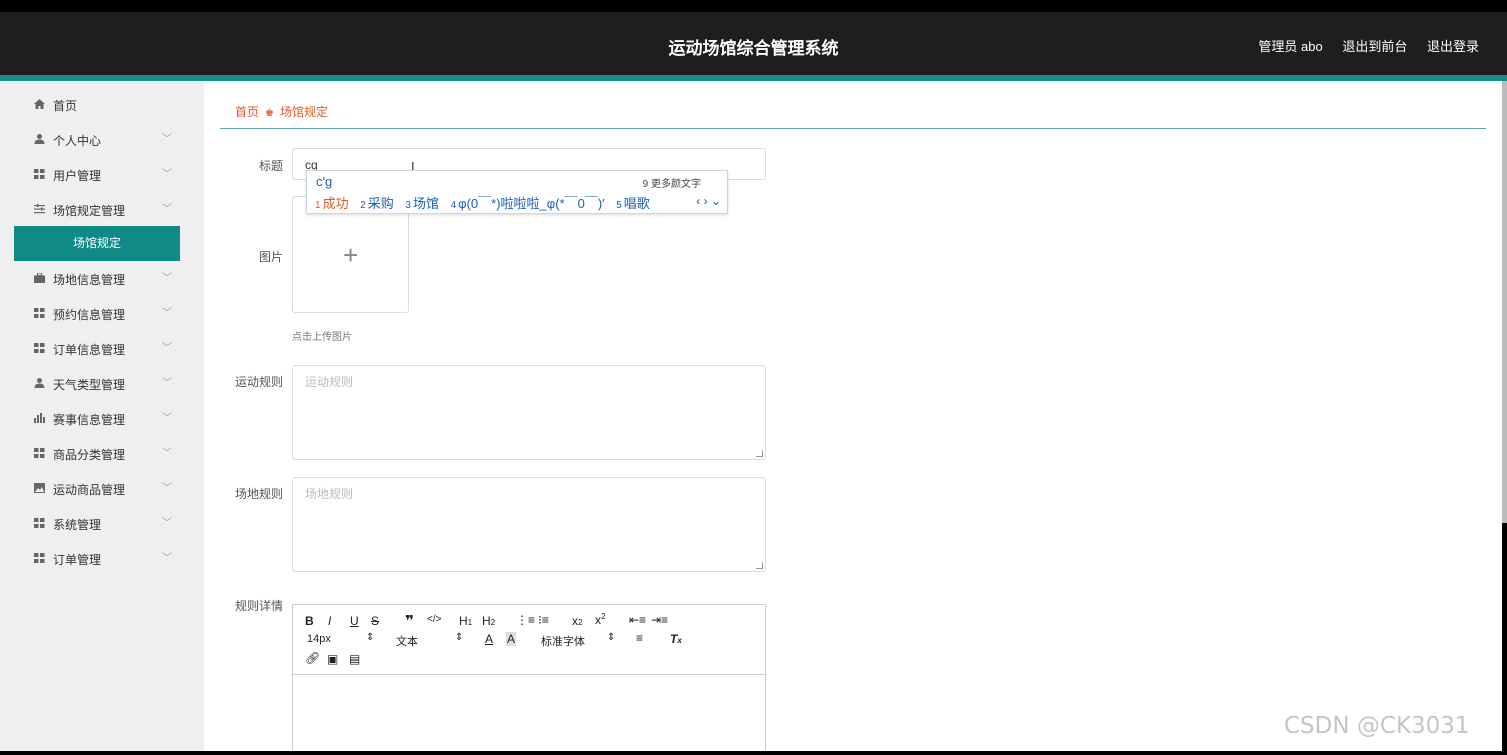 The image size is (1507, 755). What do you see at coordinates (409, 621) in the screenshot?
I see `blockquote-icon: ❞` at bounding box center [409, 621].